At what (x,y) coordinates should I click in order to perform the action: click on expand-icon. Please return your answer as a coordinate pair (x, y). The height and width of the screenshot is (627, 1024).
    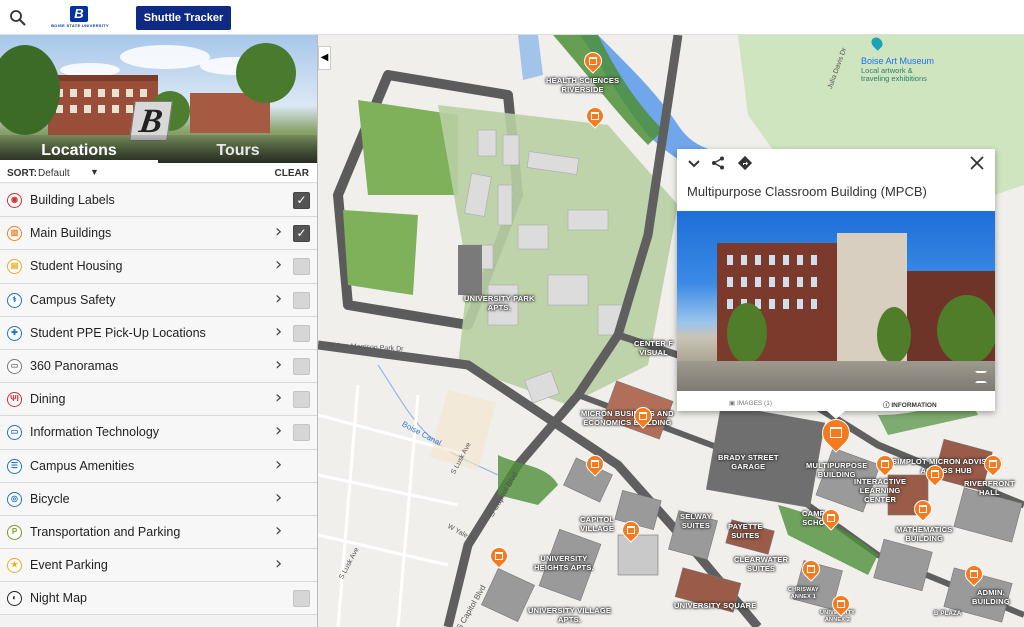
    Looking at the image, I should click on (981, 377).